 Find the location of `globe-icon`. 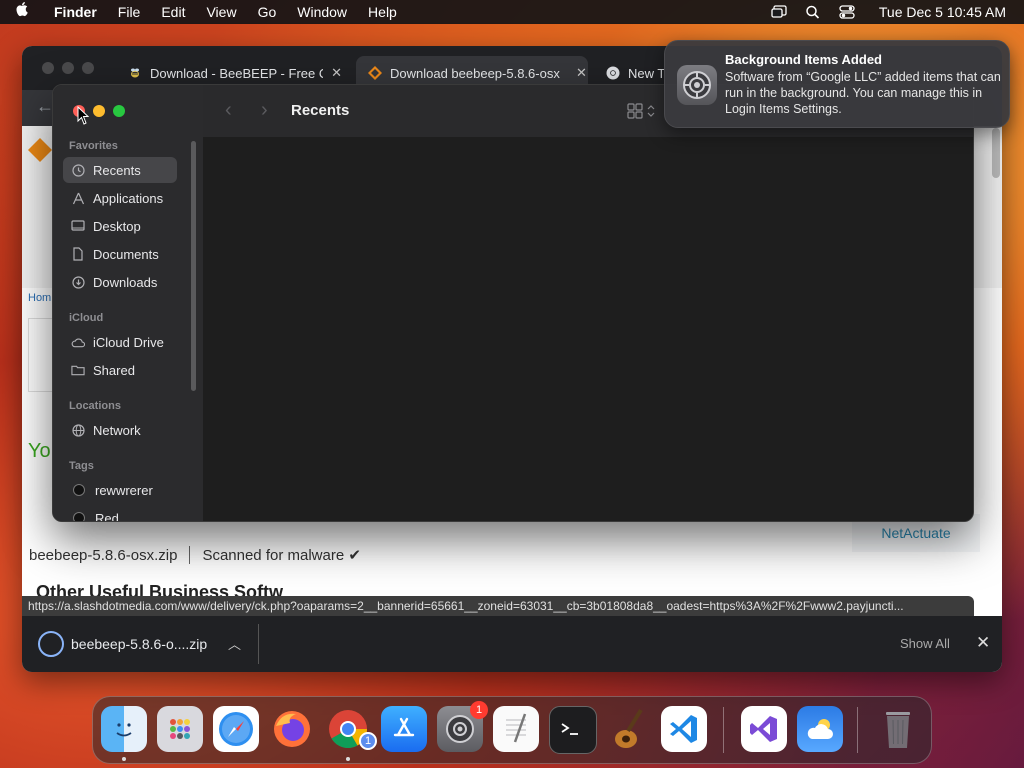

globe-icon is located at coordinates (78, 430).